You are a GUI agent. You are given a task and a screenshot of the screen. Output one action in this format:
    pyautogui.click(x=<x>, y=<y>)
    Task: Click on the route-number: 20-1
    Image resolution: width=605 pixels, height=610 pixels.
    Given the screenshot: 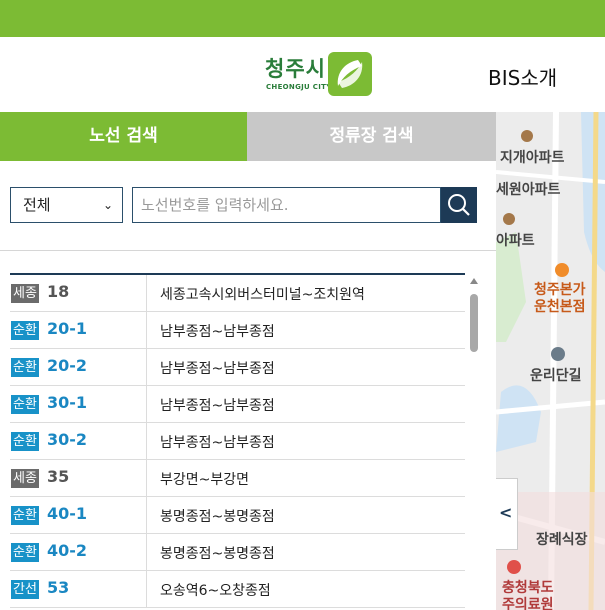 What is the action you would take?
    pyautogui.click(x=67, y=328)
    